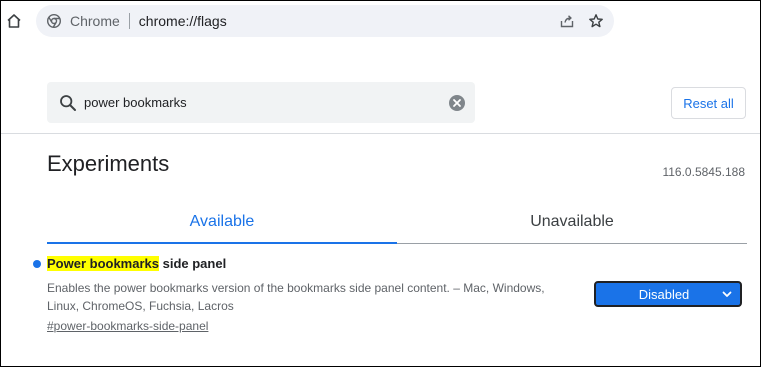 This screenshot has width=761, height=367. What do you see at coordinates (664, 294) in the screenshot?
I see `flag-state-value: Disabled` at bounding box center [664, 294].